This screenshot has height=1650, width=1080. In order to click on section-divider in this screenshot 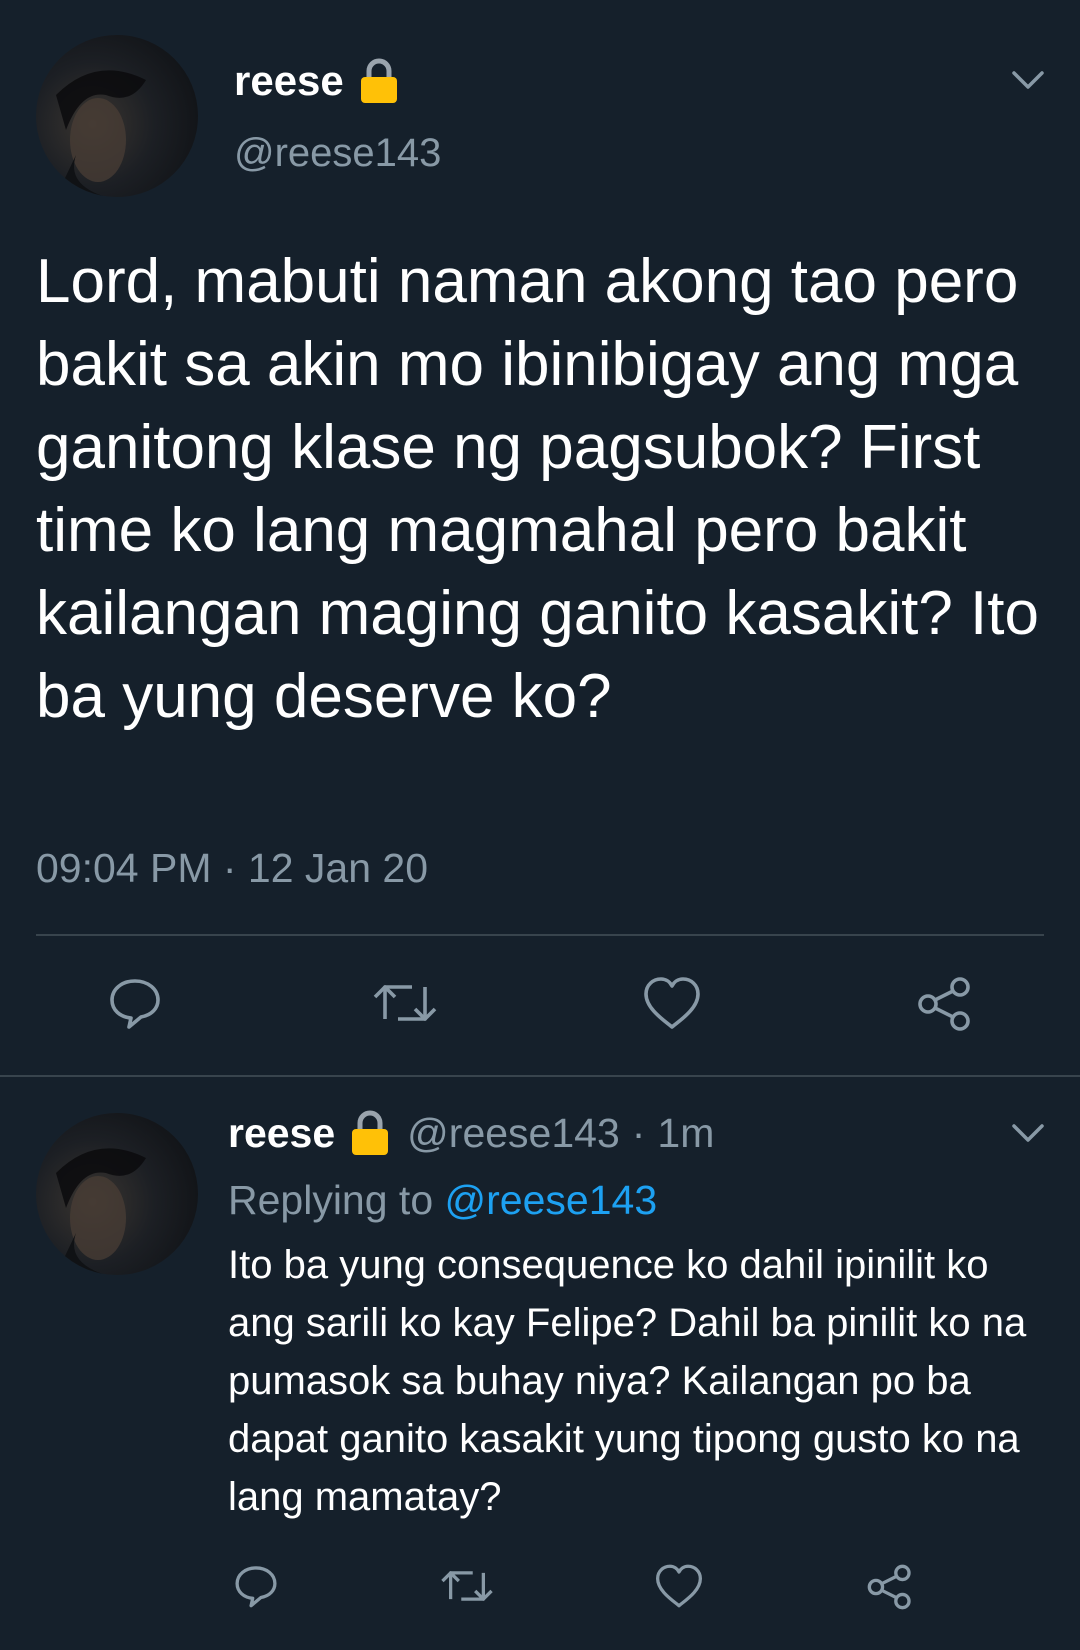, I will do `click(540, 1076)`.